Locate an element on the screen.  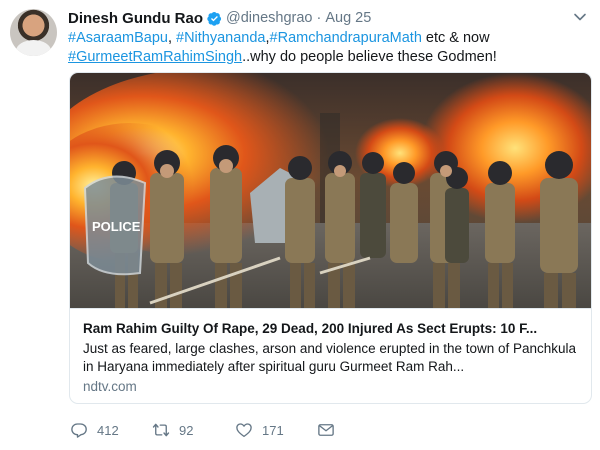
card-domain: ndtv.com is located at coordinates (110, 386).